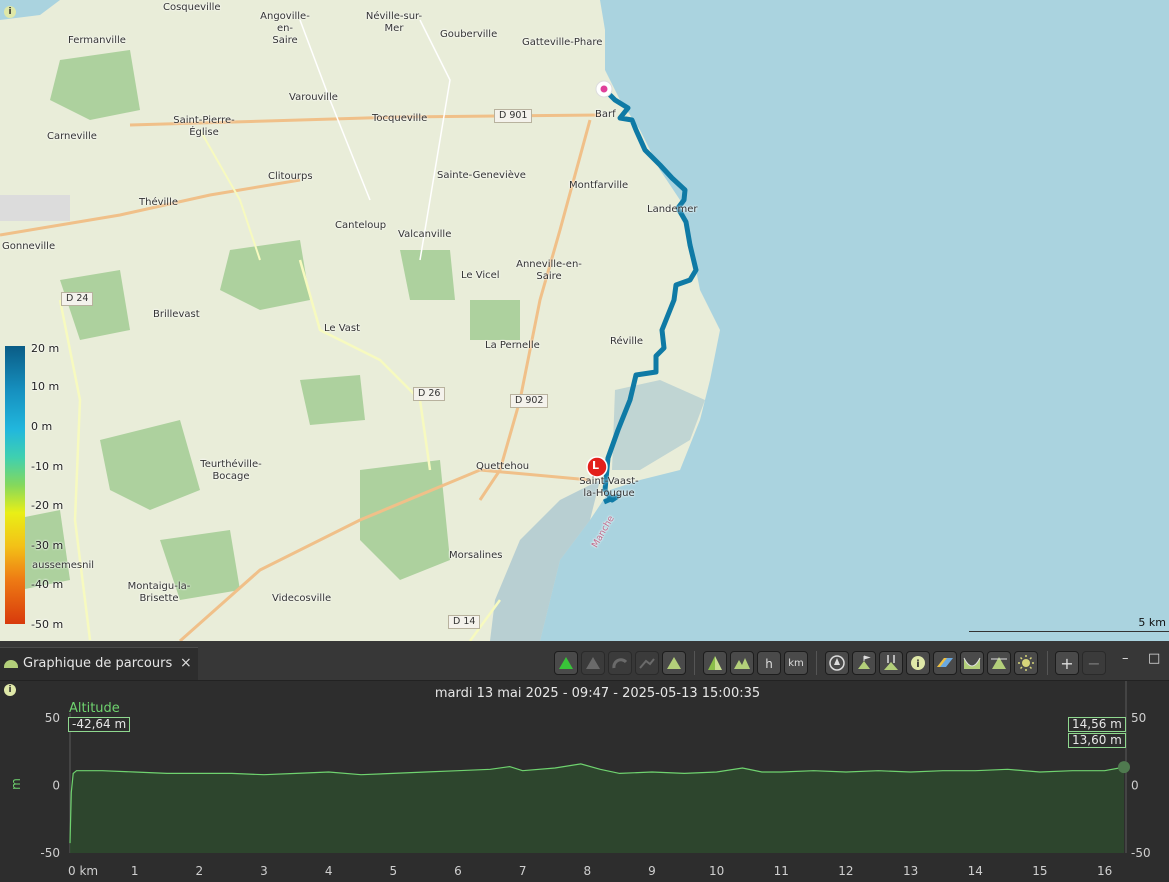  Describe the element at coordinates (999, 663) in the screenshot. I see `max-altitude-icon` at that location.